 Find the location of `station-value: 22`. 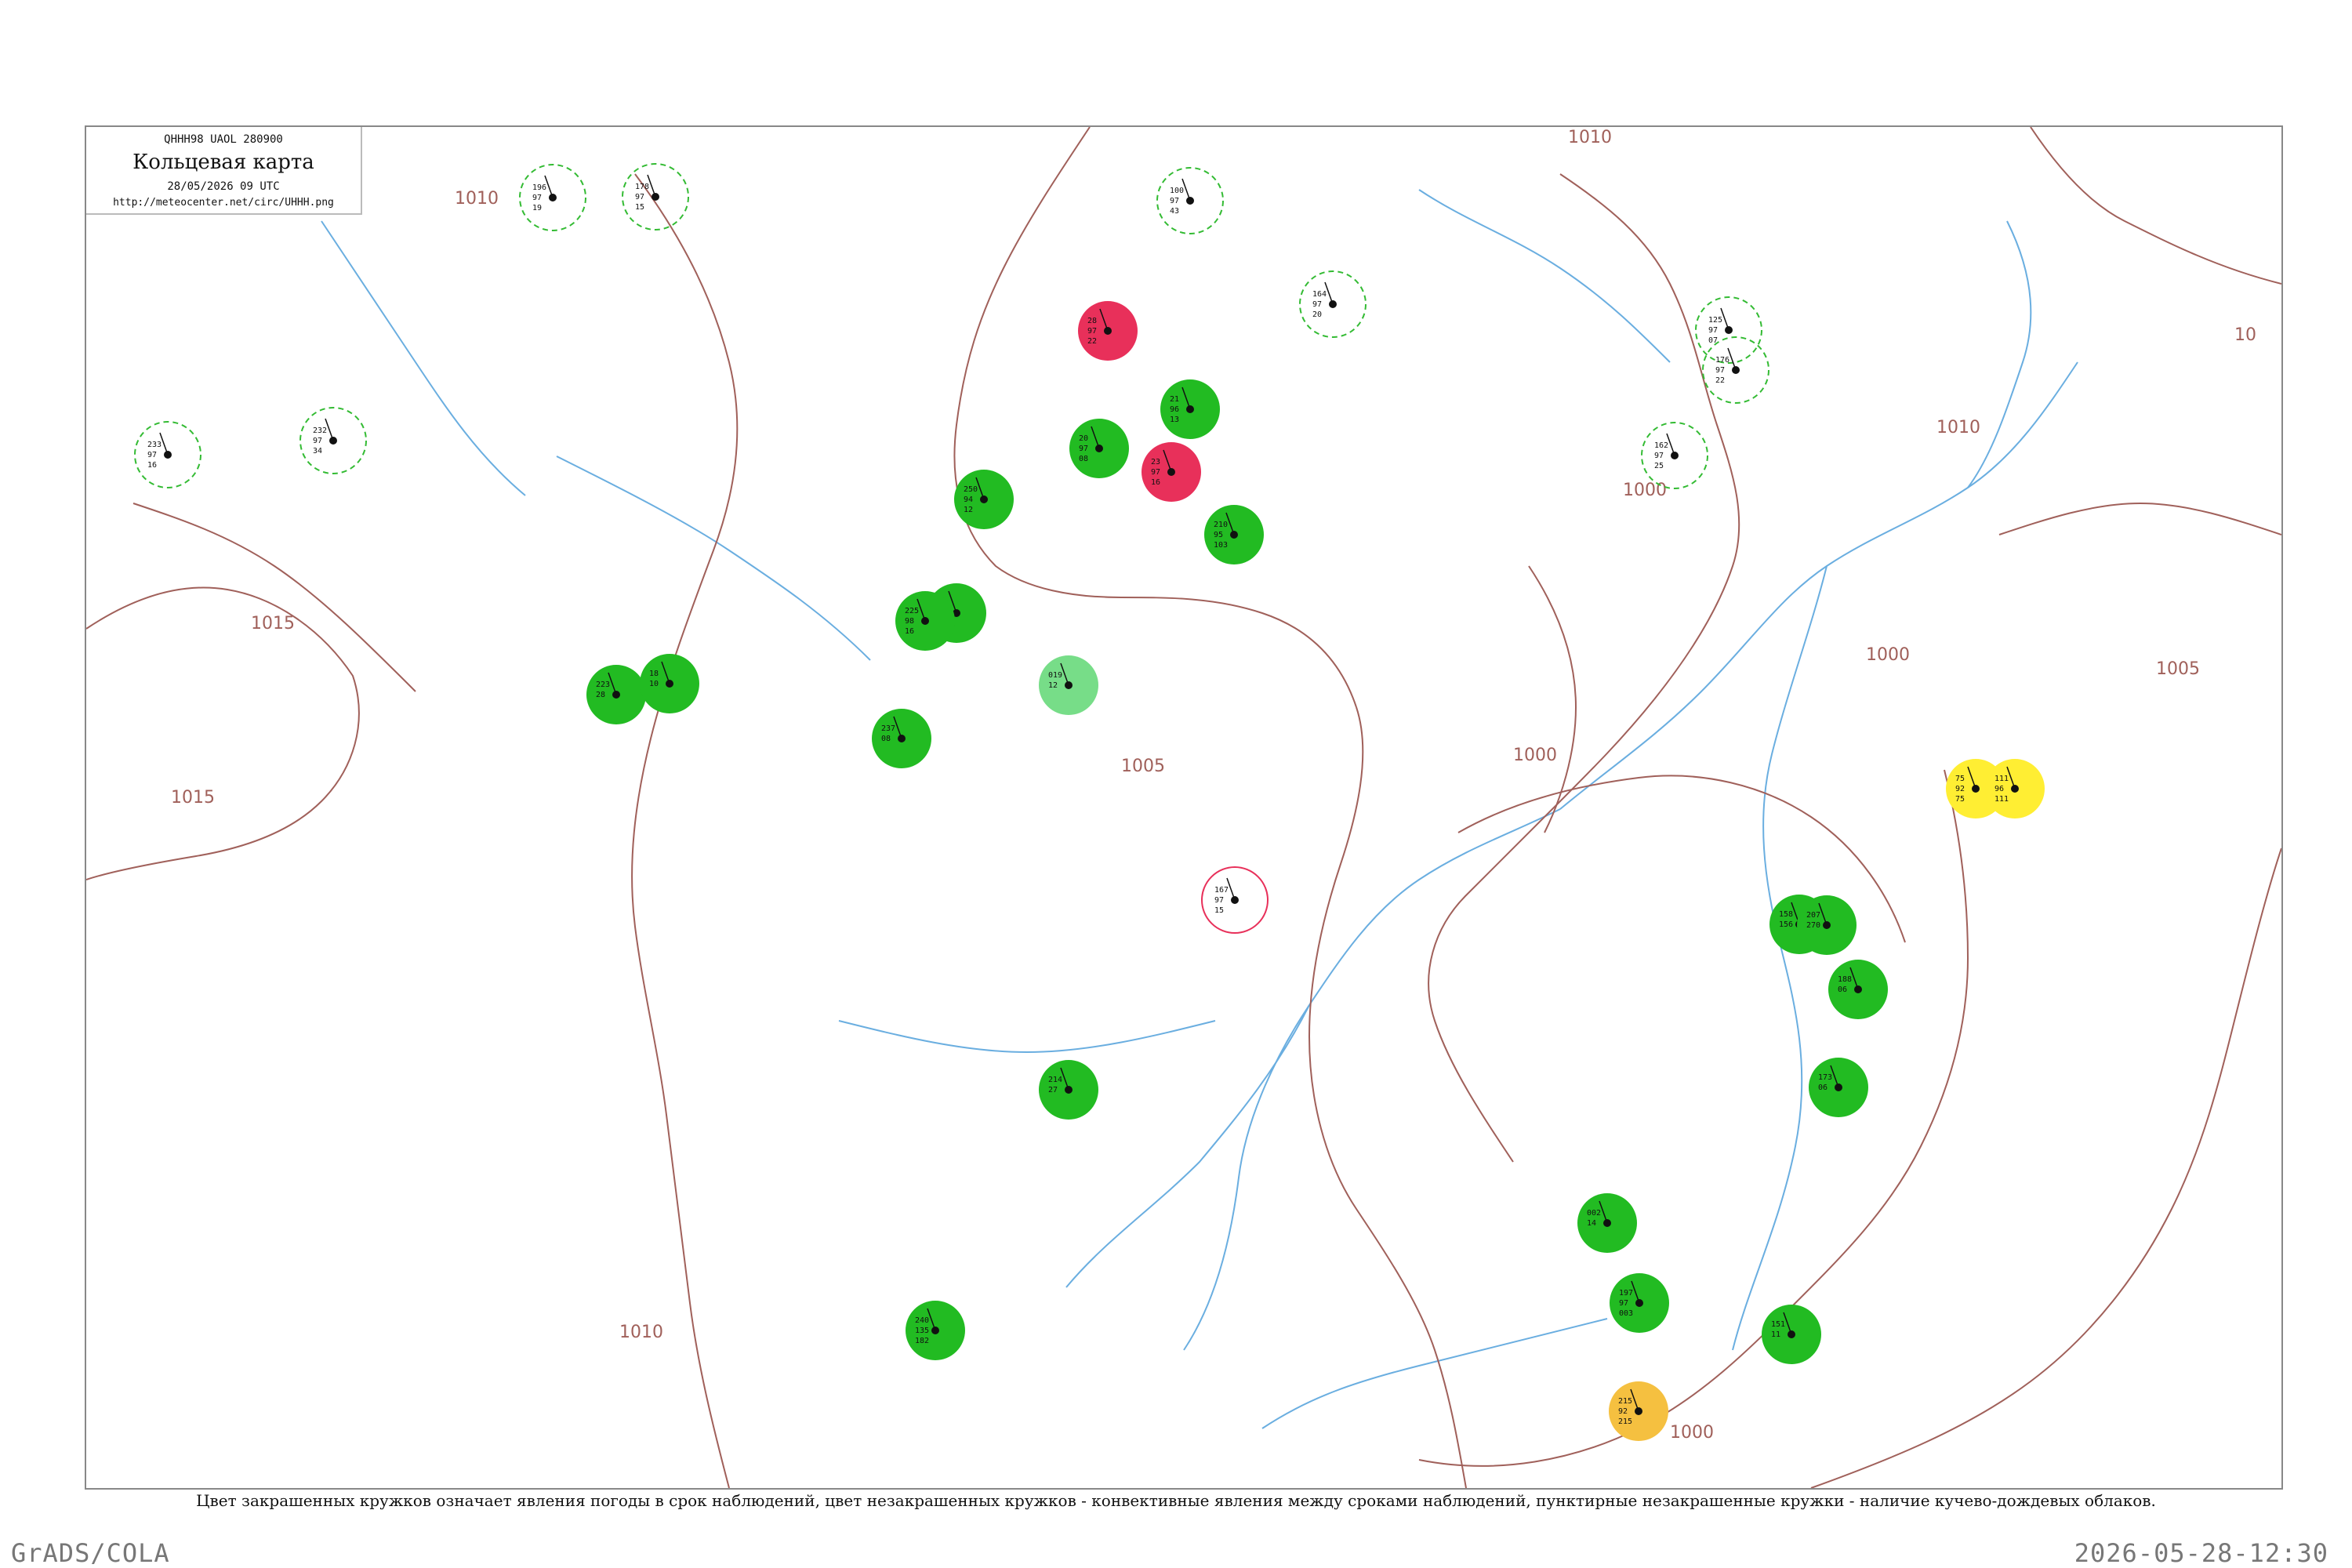

station-value: 22 is located at coordinates (1720, 380).